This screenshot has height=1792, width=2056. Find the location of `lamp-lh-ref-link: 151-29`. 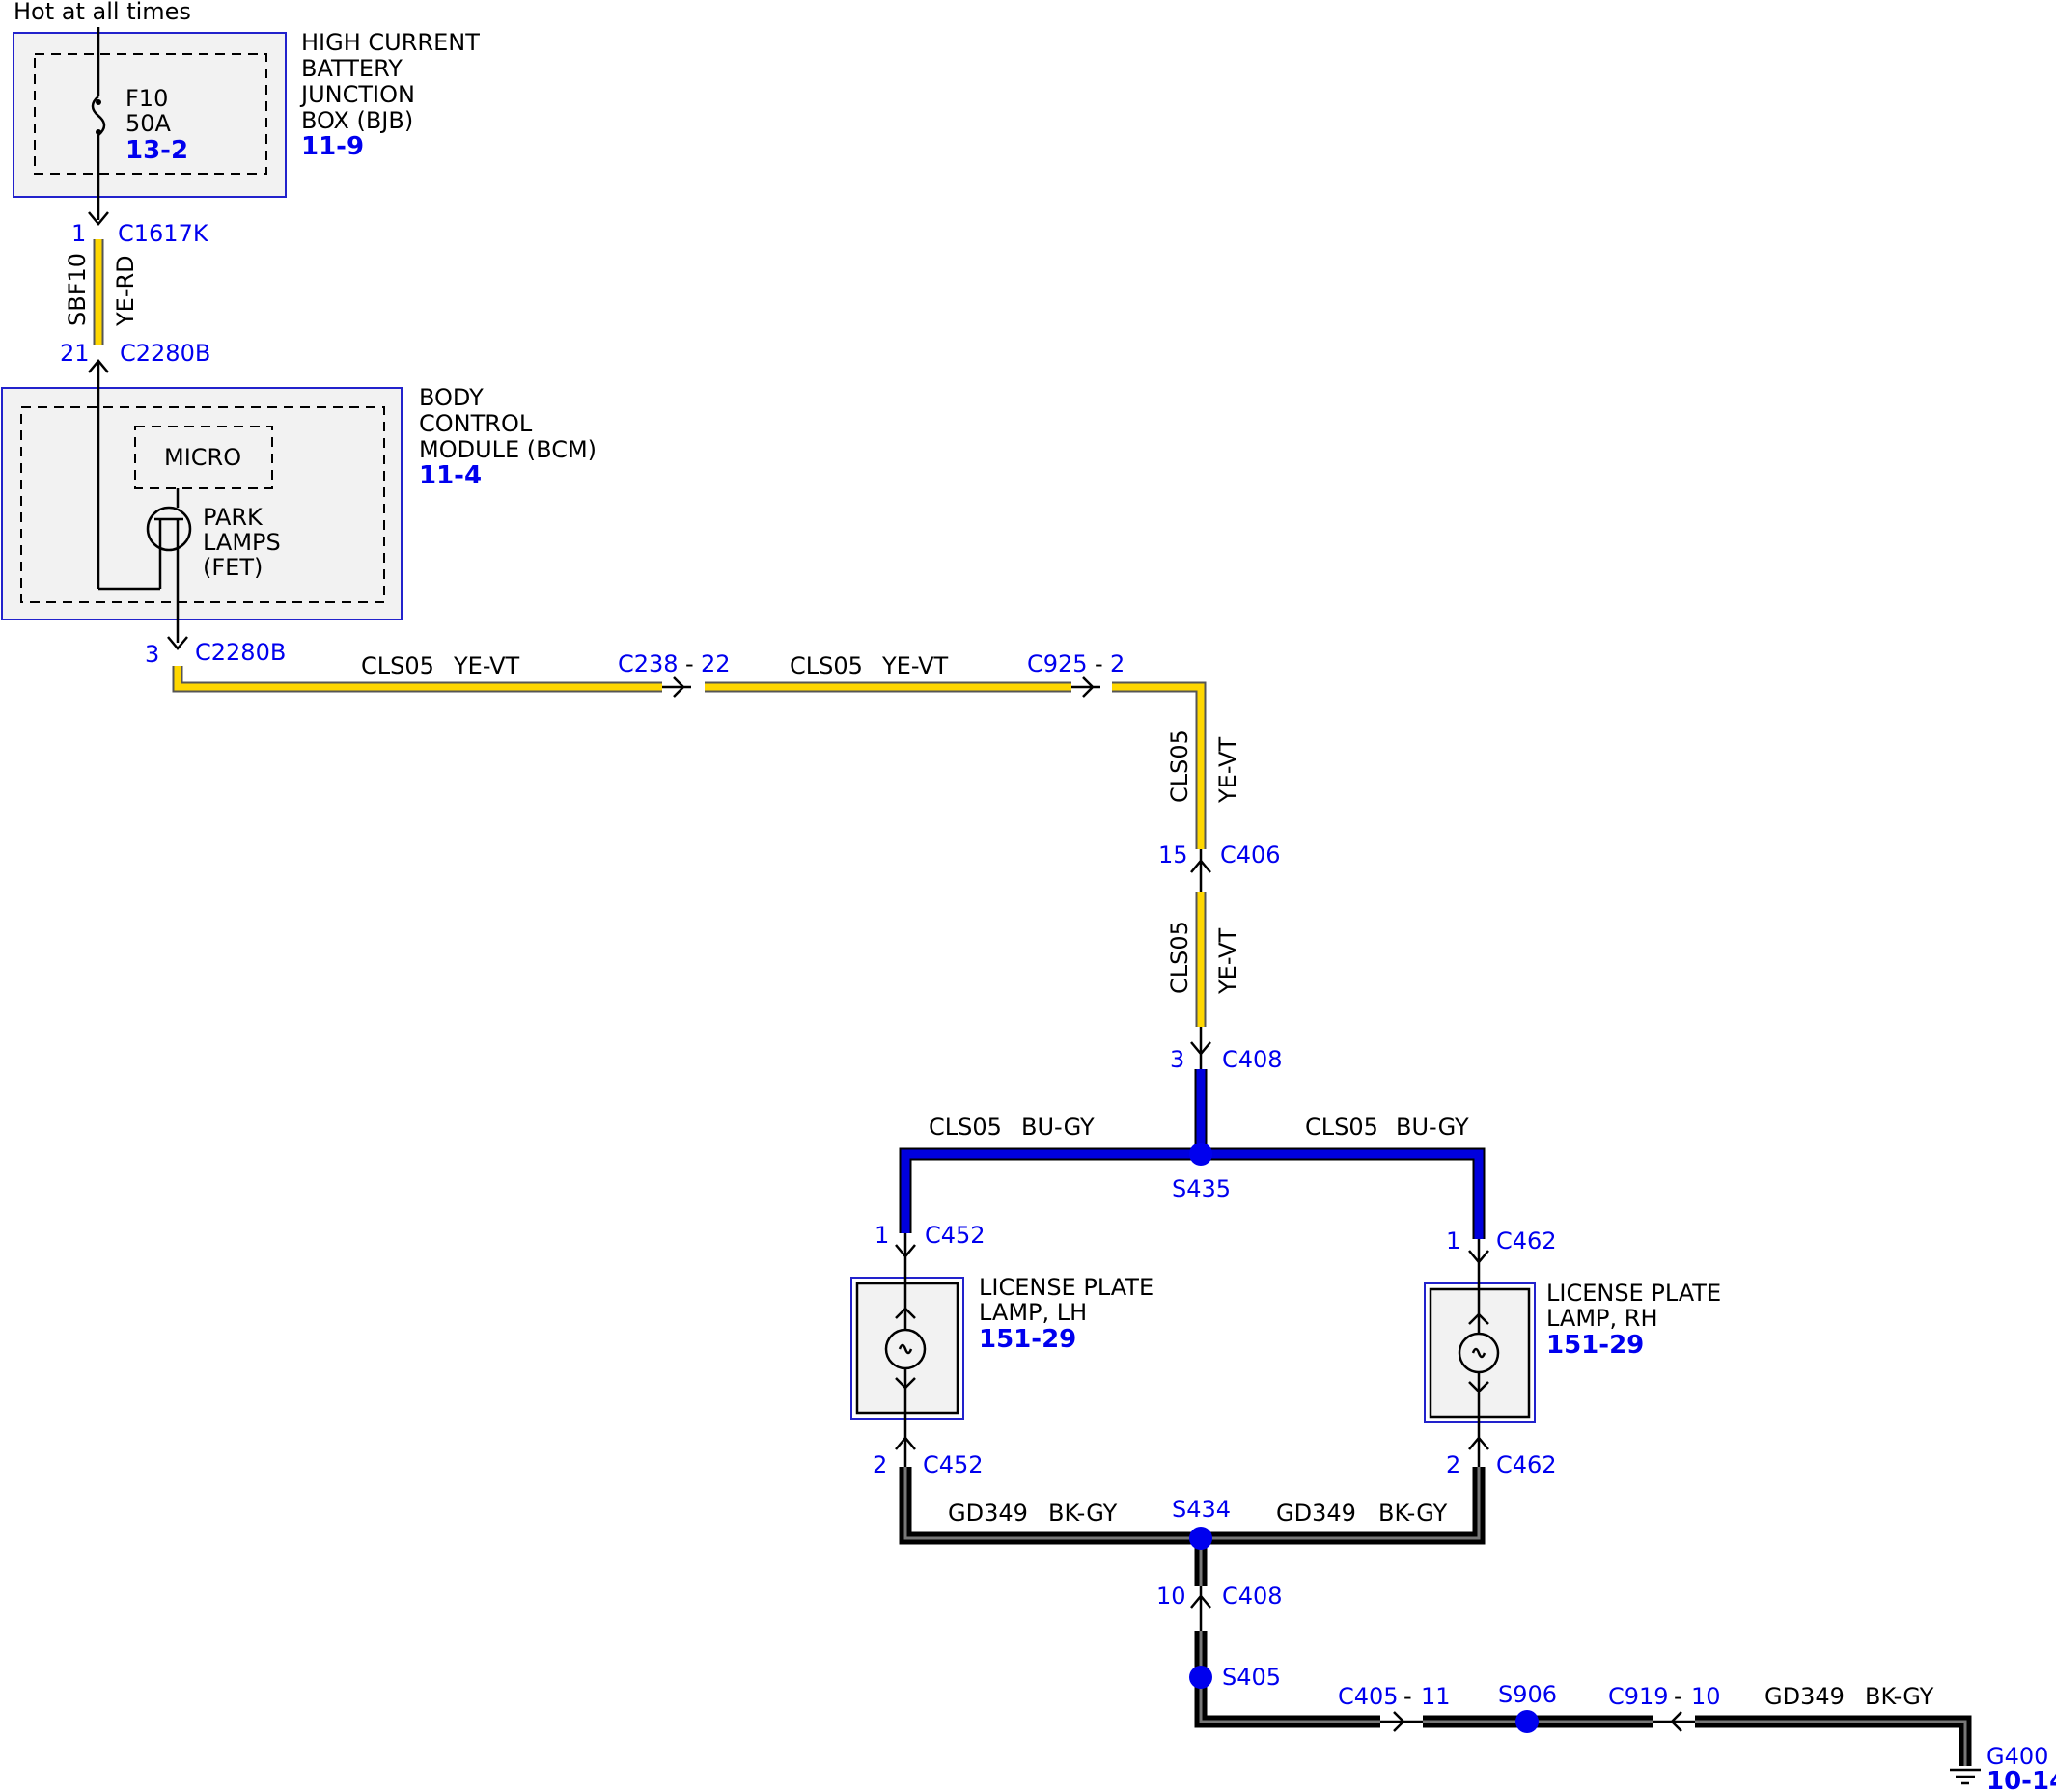

lamp-lh-ref-link: 151-29 is located at coordinates (1027, 1339).